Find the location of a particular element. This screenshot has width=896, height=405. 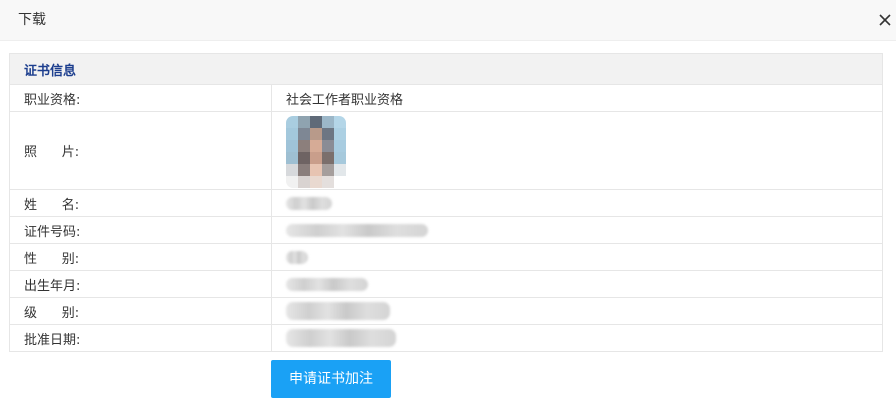

id-number-label: 证件号码: is located at coordinates (52, 232).